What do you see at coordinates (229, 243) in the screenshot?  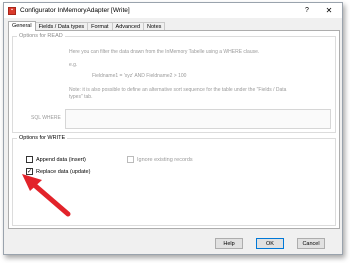 I see `help-button: Help` at bounding box center [229, 243].